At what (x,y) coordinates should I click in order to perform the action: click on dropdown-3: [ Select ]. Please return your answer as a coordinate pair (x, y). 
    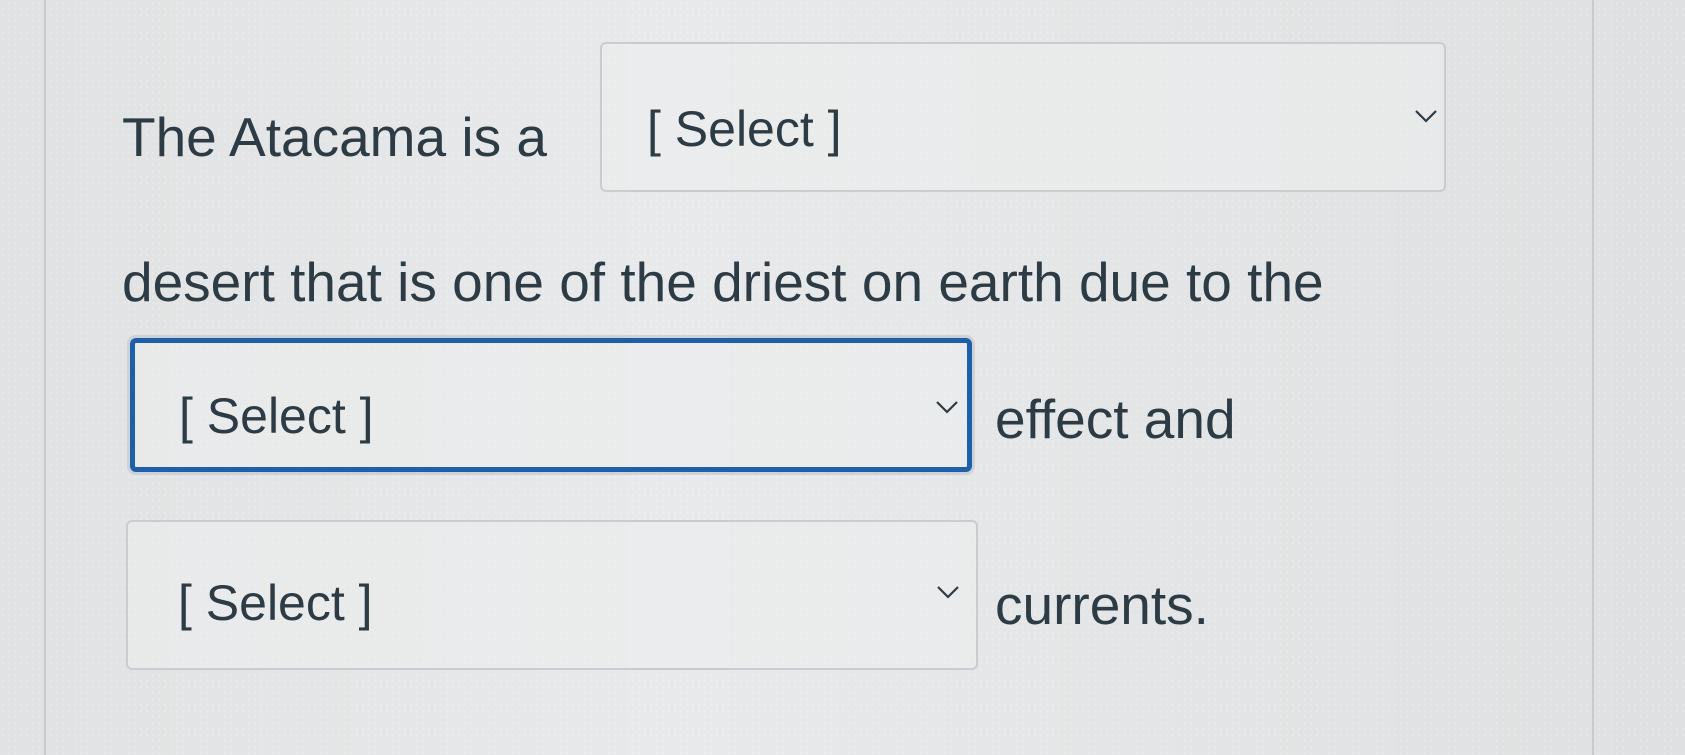
    Looking at the image, I should click on (552, 595).